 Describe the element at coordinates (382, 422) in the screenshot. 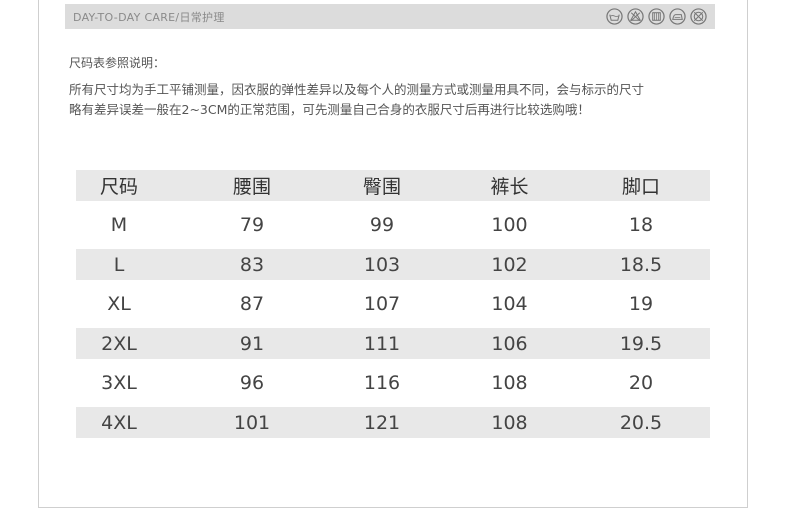

I see `hip-cell: 121` at that location.